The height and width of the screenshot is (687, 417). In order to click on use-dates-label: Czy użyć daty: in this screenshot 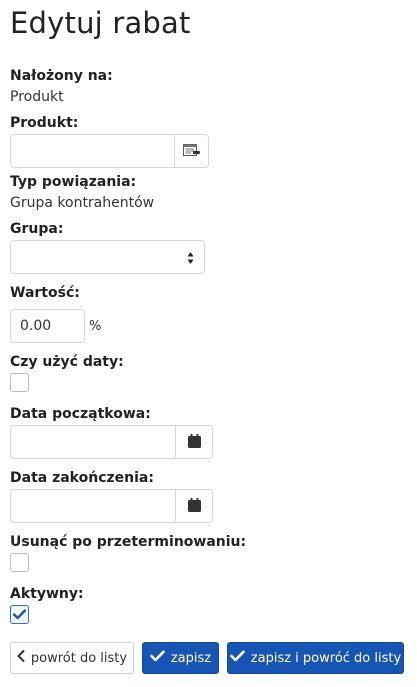, I will do `click(67, 362)`.